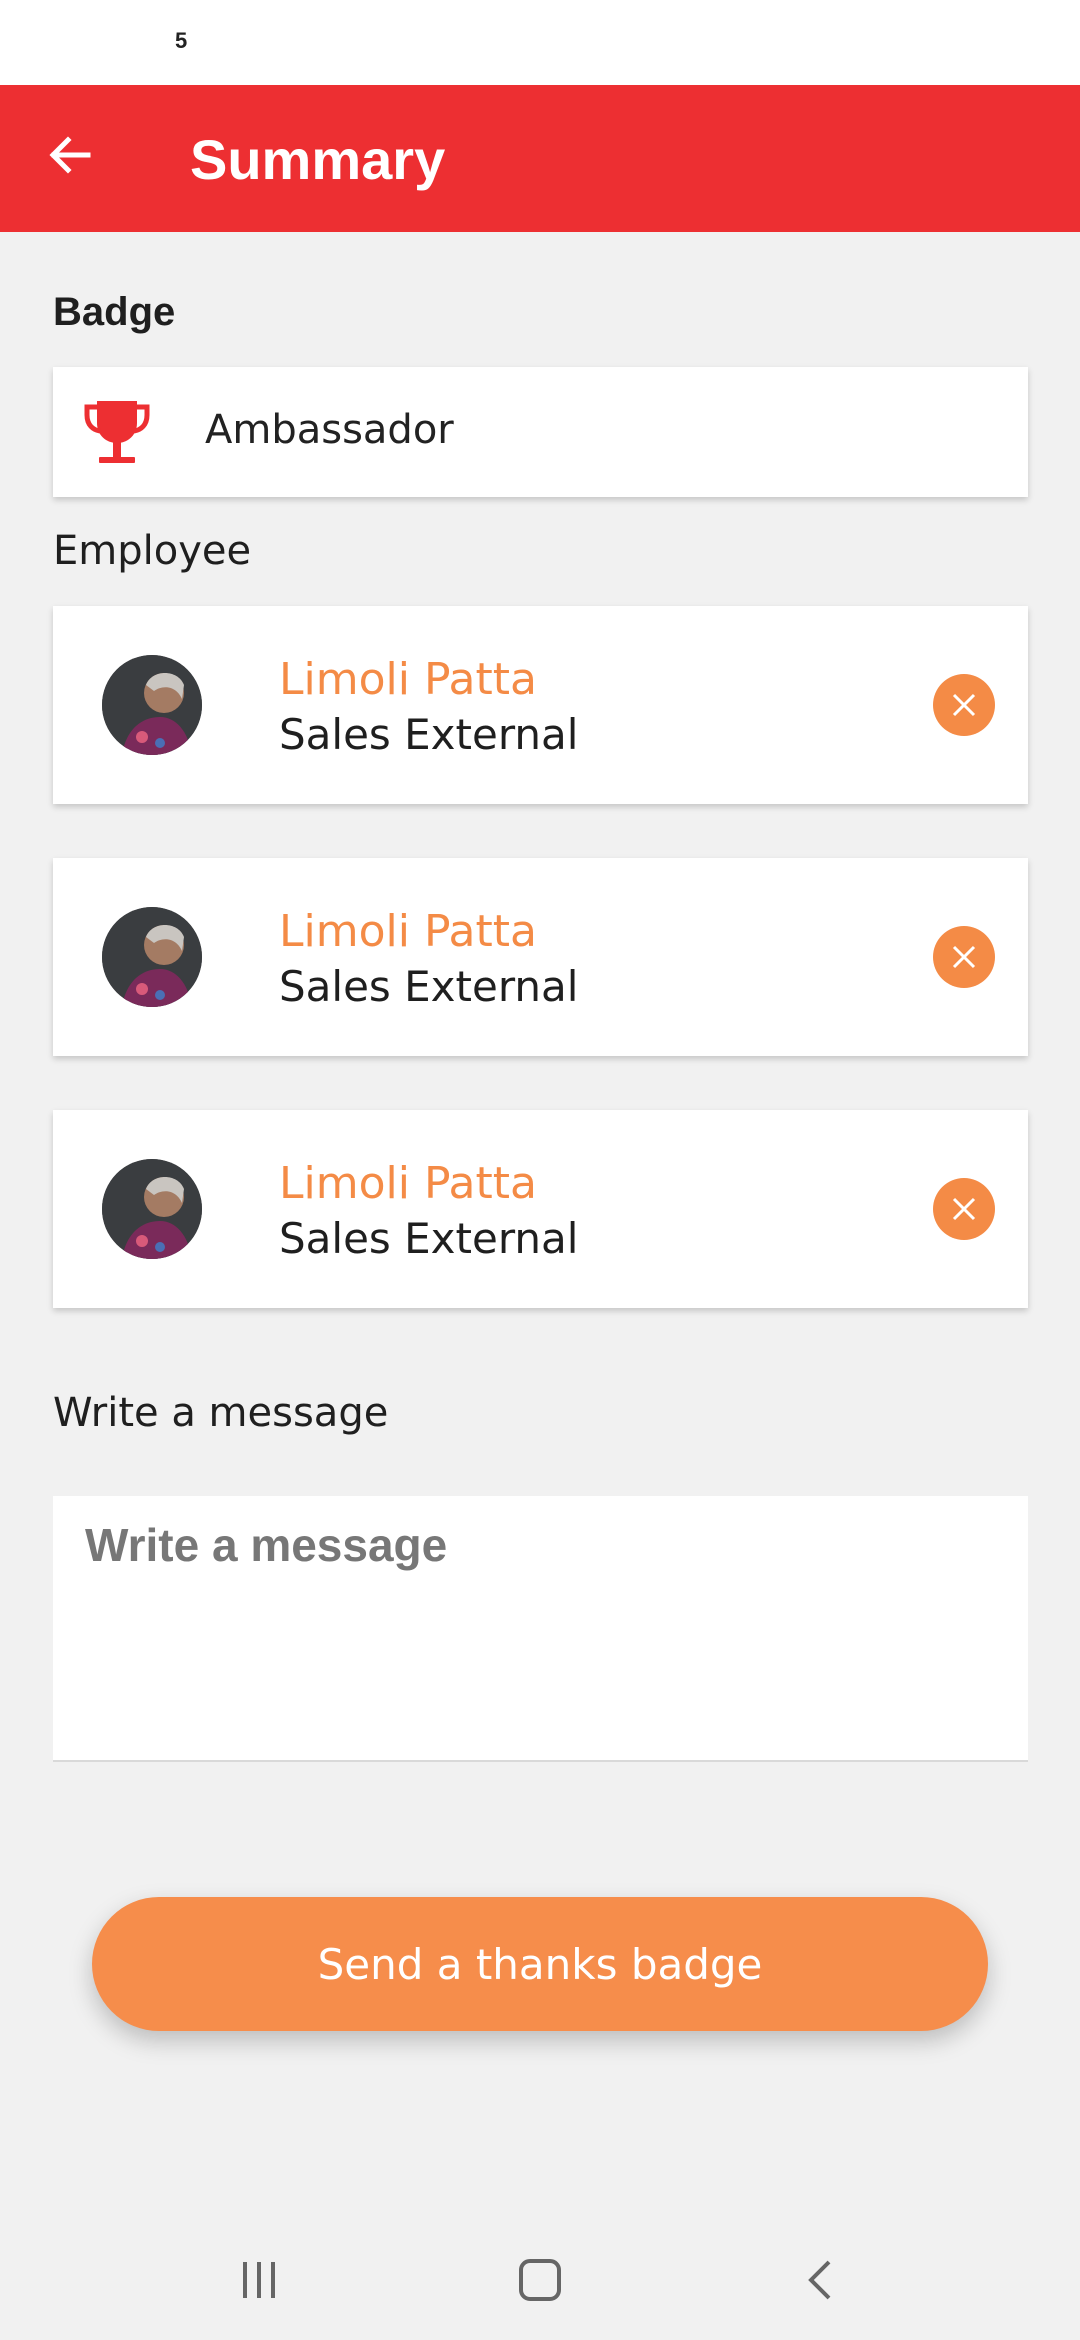  What do you see at coordinates (221, 1413) in the screenshot?
I see `message-section-label: Write a message` at bounding box center [221, 1413].